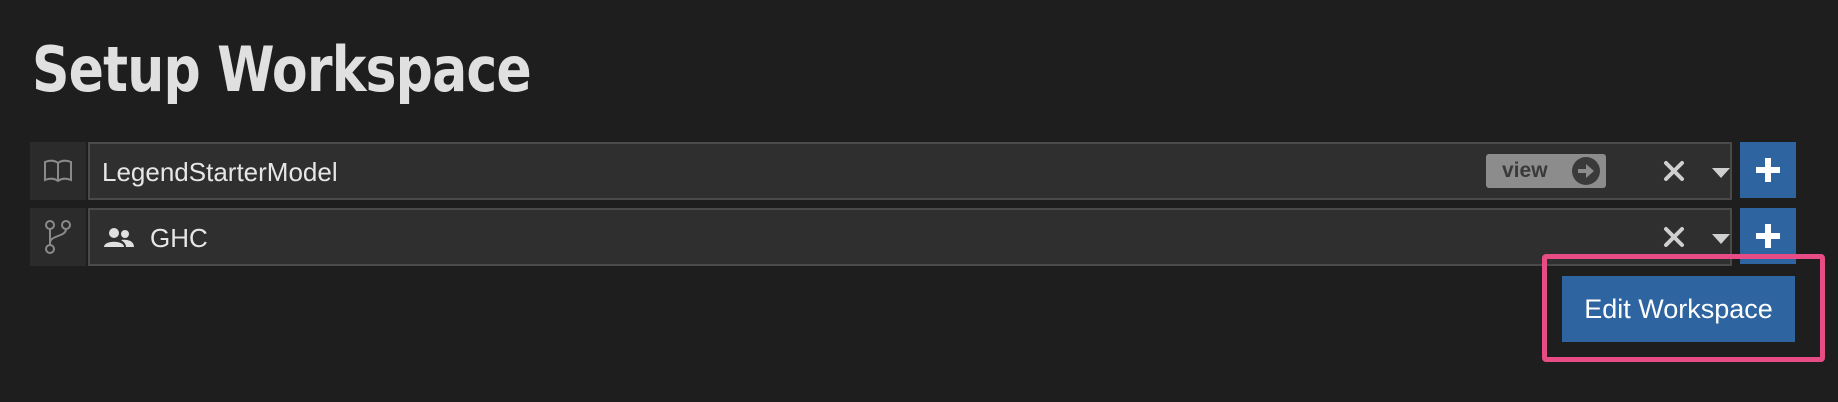 This screenshot has height=402, width=1838. What do you see at coordinates (1525, 170) in the screenshot?
I see `view-label: view` at bounding box center [1525, 170].